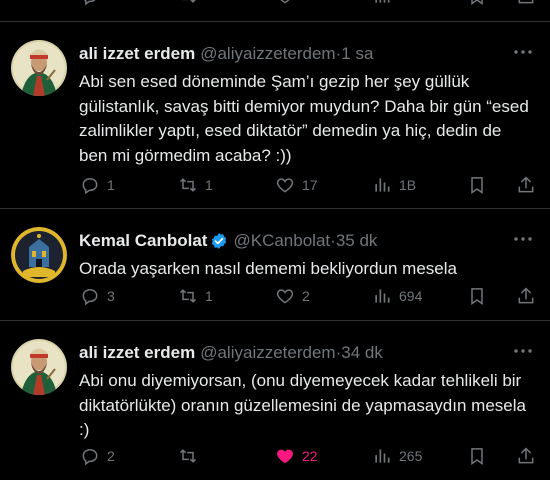 The image size is (550, 480). What do you see at coordinates (394, 185) in the screenshot?
I see `views-button: 1B` at bounding box center [394, 185].